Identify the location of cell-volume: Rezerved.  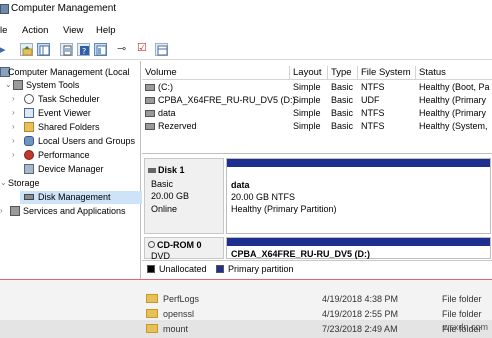
(177, 126).